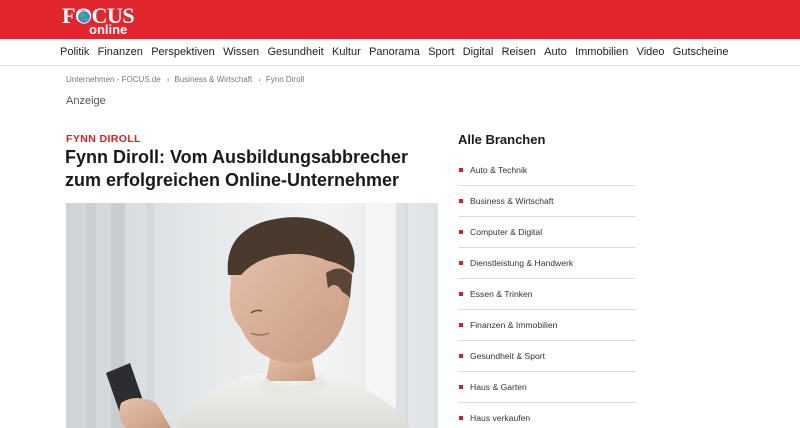  I want to click on nav-item: Politik, so click(74, 52).